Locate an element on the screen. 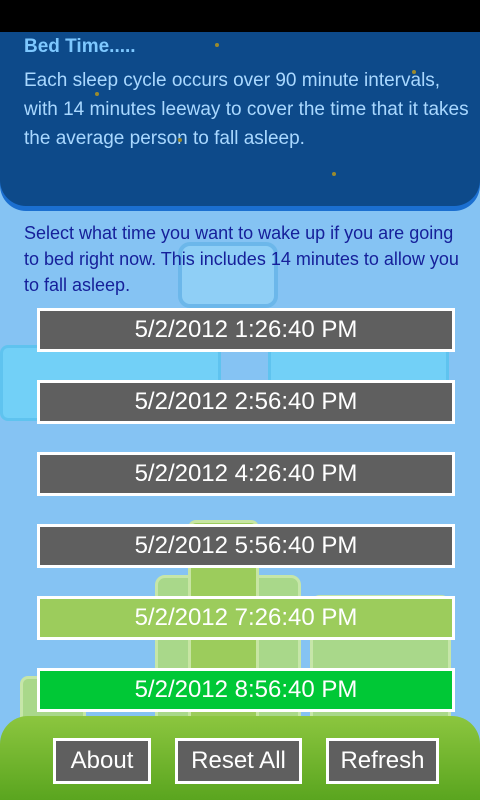 The width and height of the screenshot is (480, 800). wake-time-button: 5/2/2012 5:56:40 PM is located at coordinates (246, 546).